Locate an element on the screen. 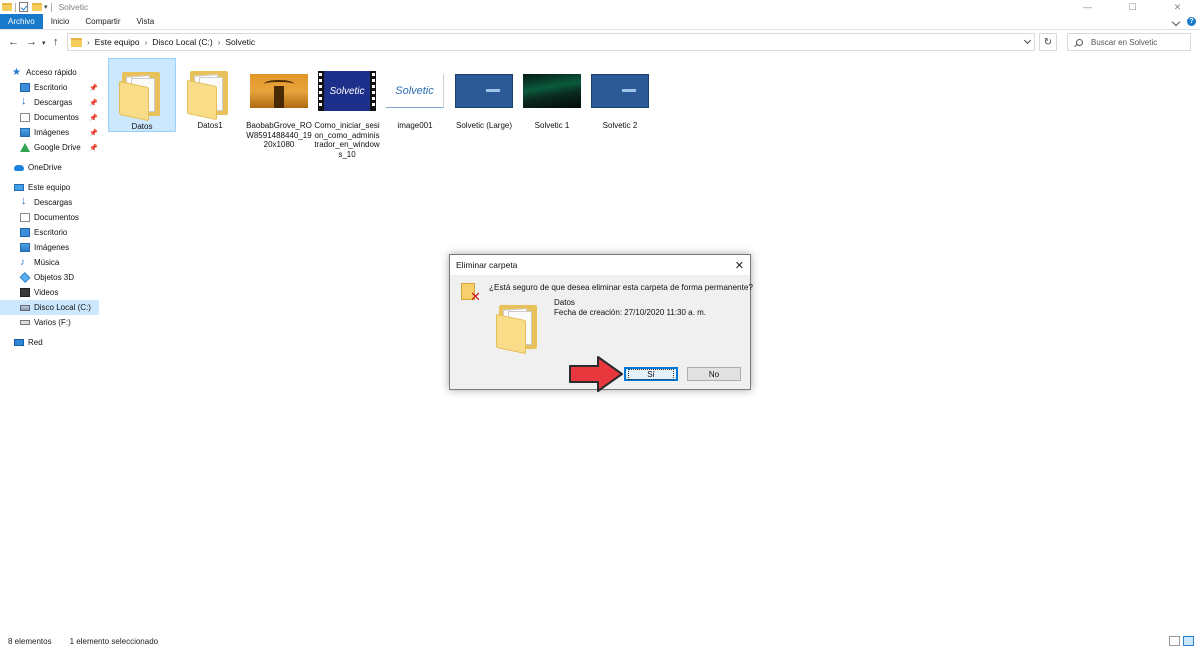 Image resolution: width=1200 pixels, height=649 pixels. star-icon: ★ is located at coordinates (16, 72).